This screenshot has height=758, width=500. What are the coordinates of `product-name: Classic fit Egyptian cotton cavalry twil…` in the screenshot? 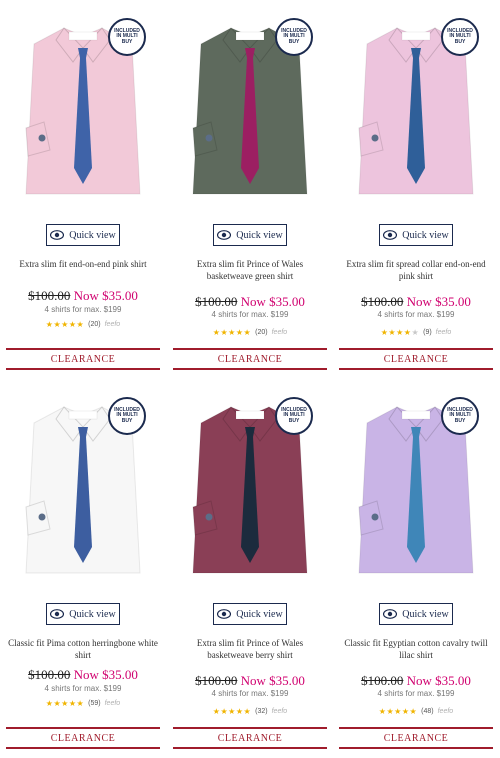 It's located at (416, 650).